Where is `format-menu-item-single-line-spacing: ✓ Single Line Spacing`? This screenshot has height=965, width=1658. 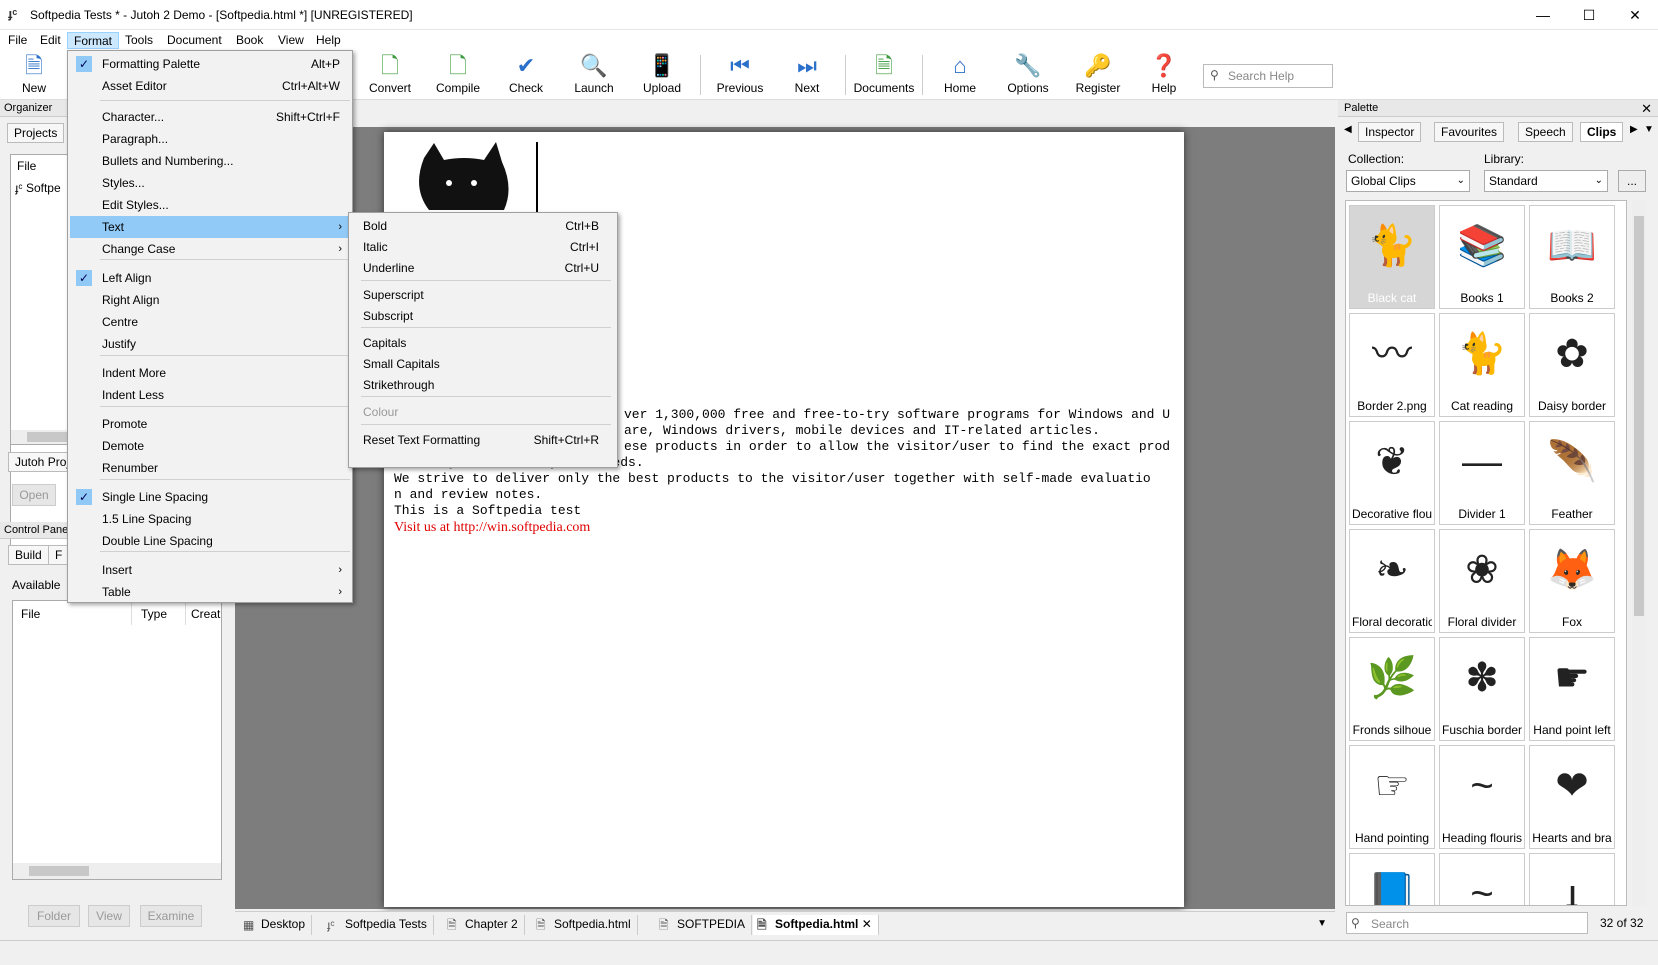
format-menu-item-single-line-spacing: ✓ Single Line Spacing is located at coordinates (210, 497).